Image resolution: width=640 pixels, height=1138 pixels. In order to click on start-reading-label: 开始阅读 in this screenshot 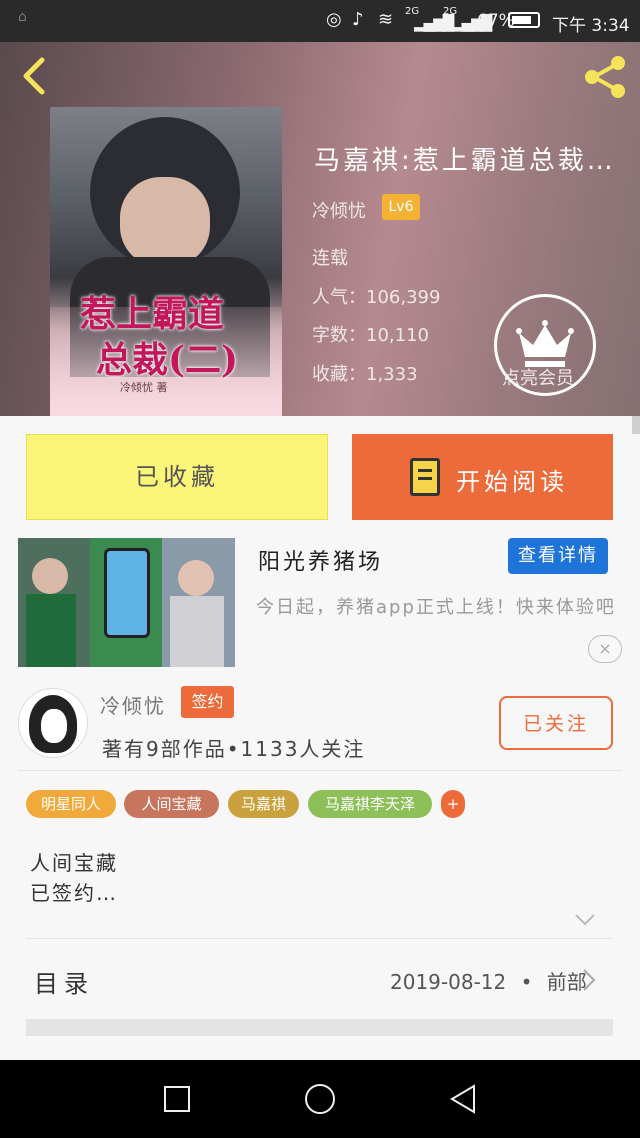, I will do `click(512, 482)`.